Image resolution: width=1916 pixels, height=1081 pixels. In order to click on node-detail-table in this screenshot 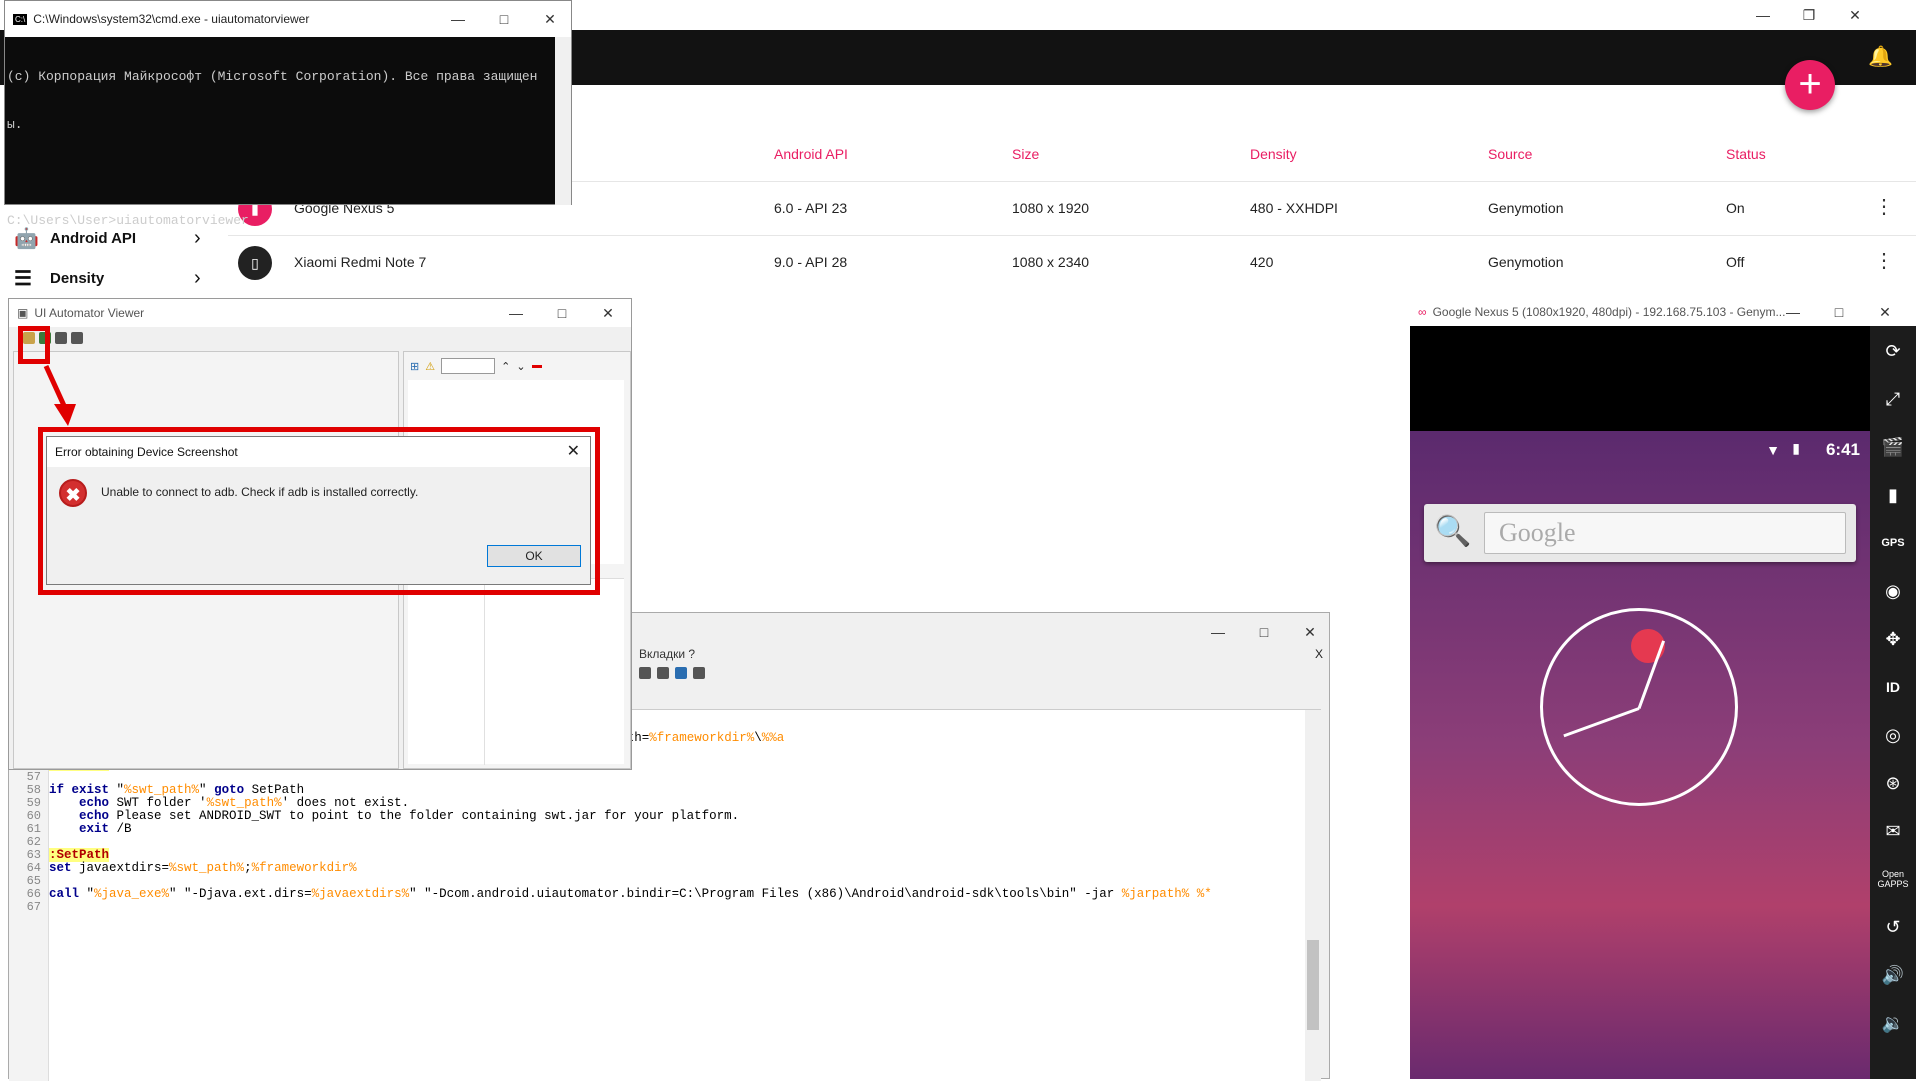, I will do `click(516, 671)`.